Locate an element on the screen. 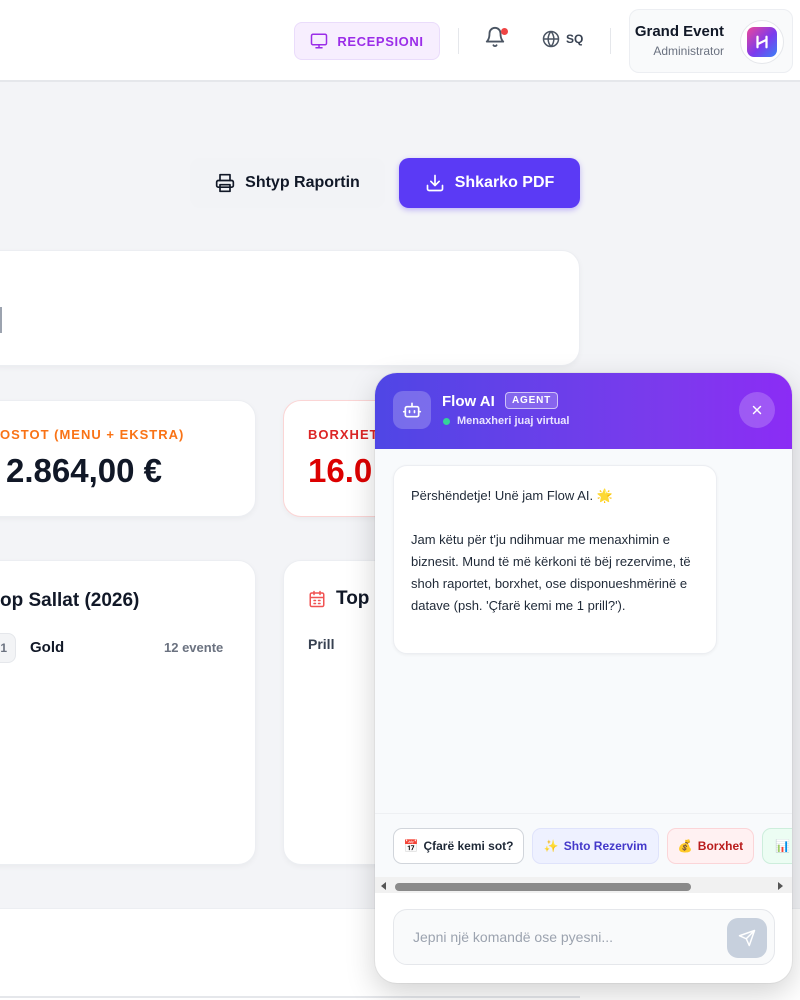  monitor-icon is located at coordinates (319, 41).